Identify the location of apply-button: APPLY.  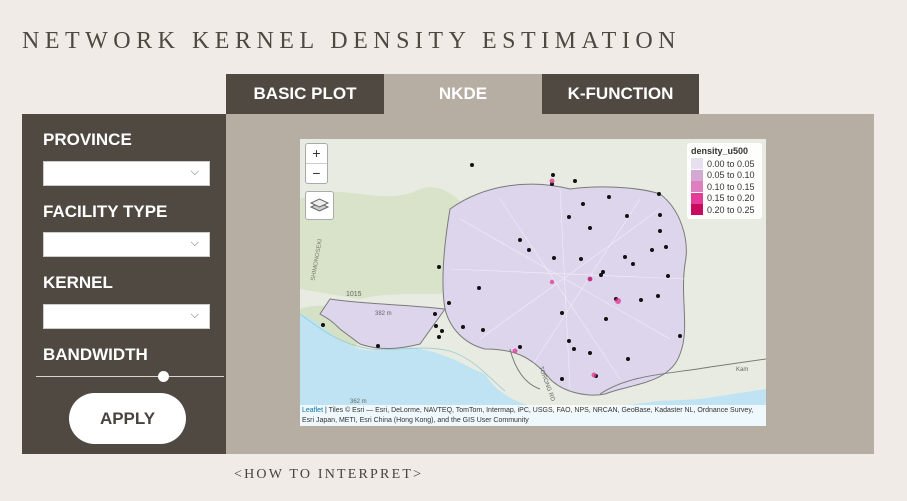
(127, 418).